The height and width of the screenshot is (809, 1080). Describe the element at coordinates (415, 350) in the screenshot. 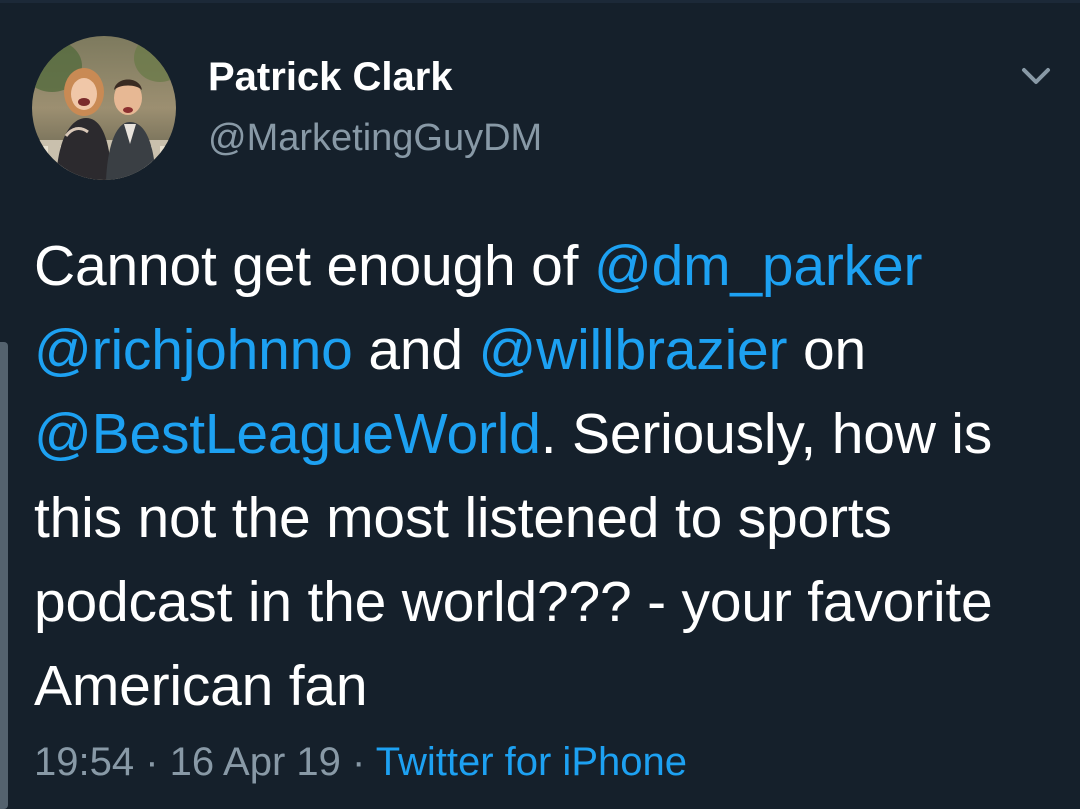

I see `tweet-text-segment: and` at that location.